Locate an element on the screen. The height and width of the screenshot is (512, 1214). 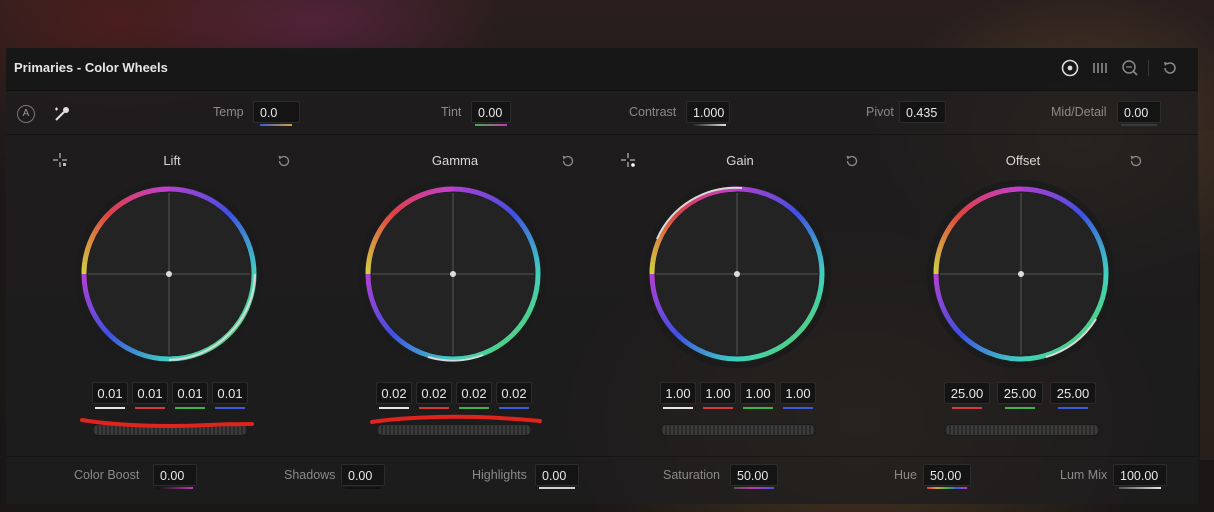
wheels-mode-icon is located at coordinates (1070, 68).